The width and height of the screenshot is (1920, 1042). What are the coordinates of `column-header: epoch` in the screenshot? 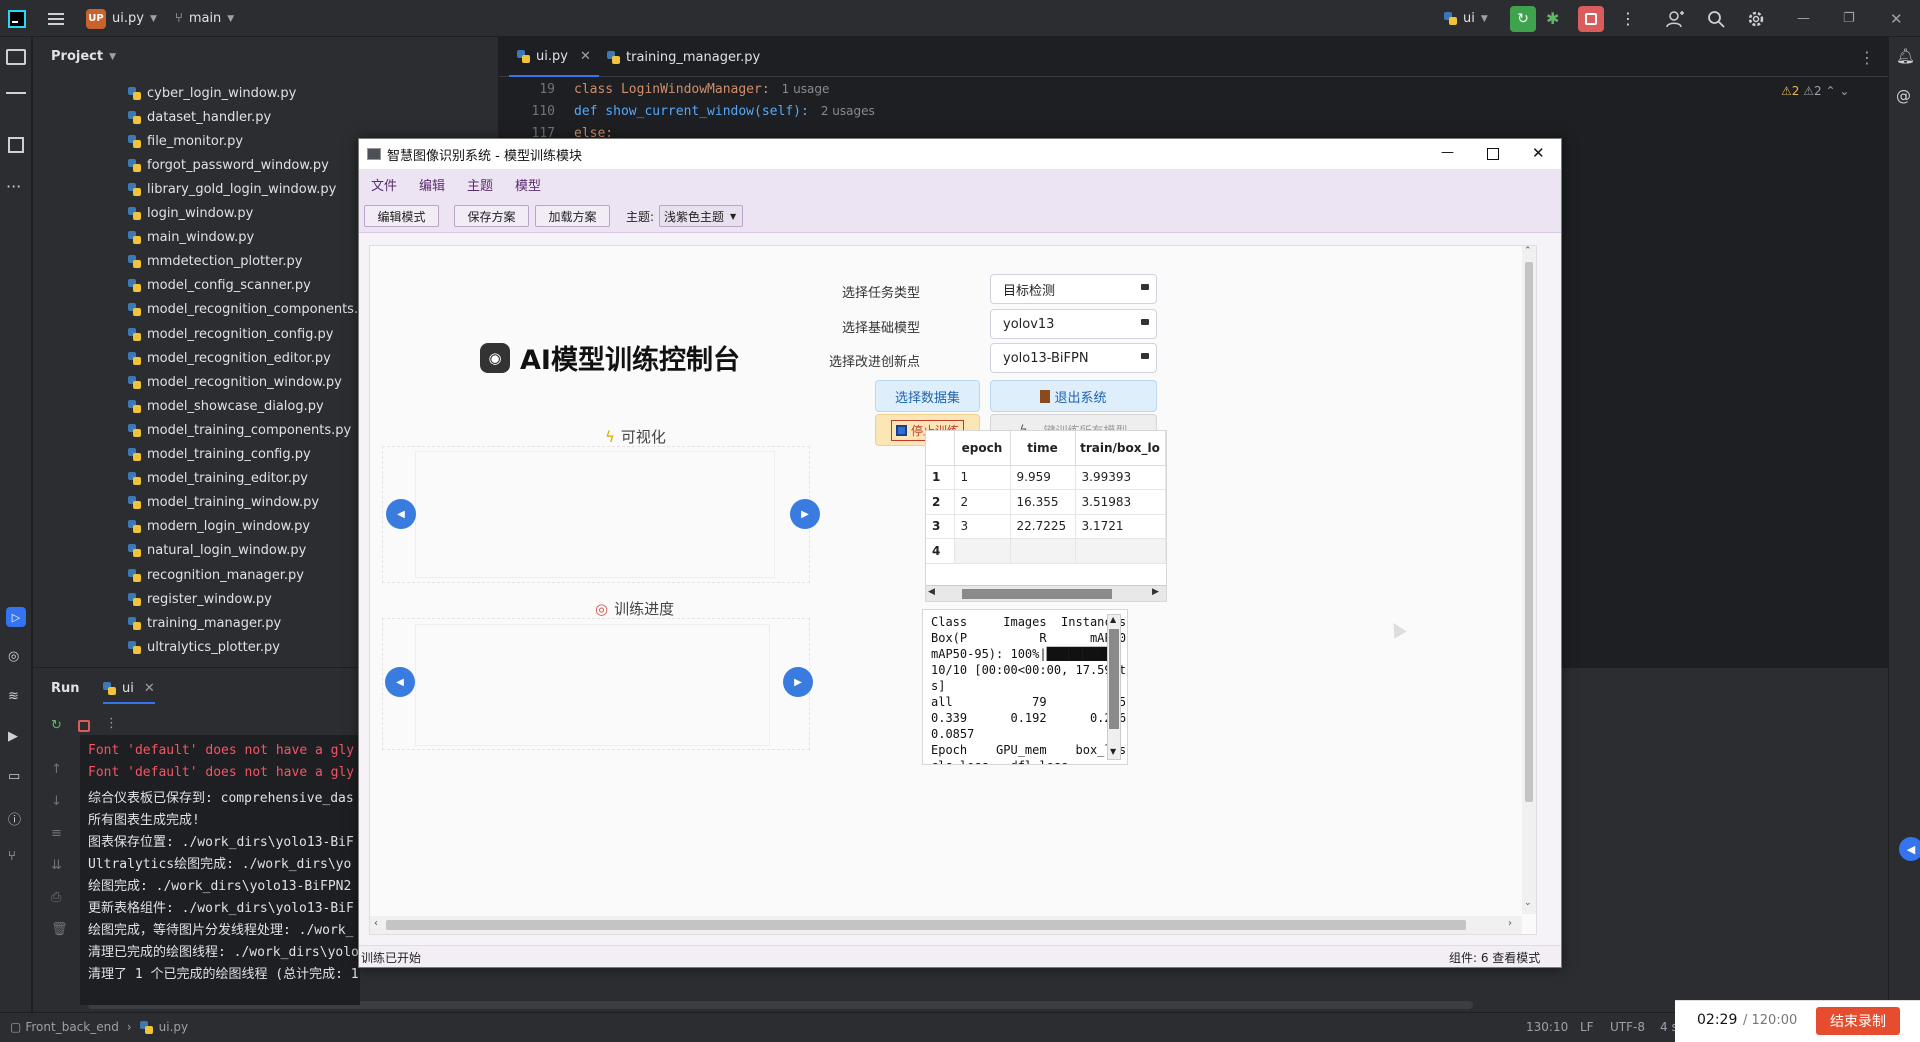 It's located at (982, 448).